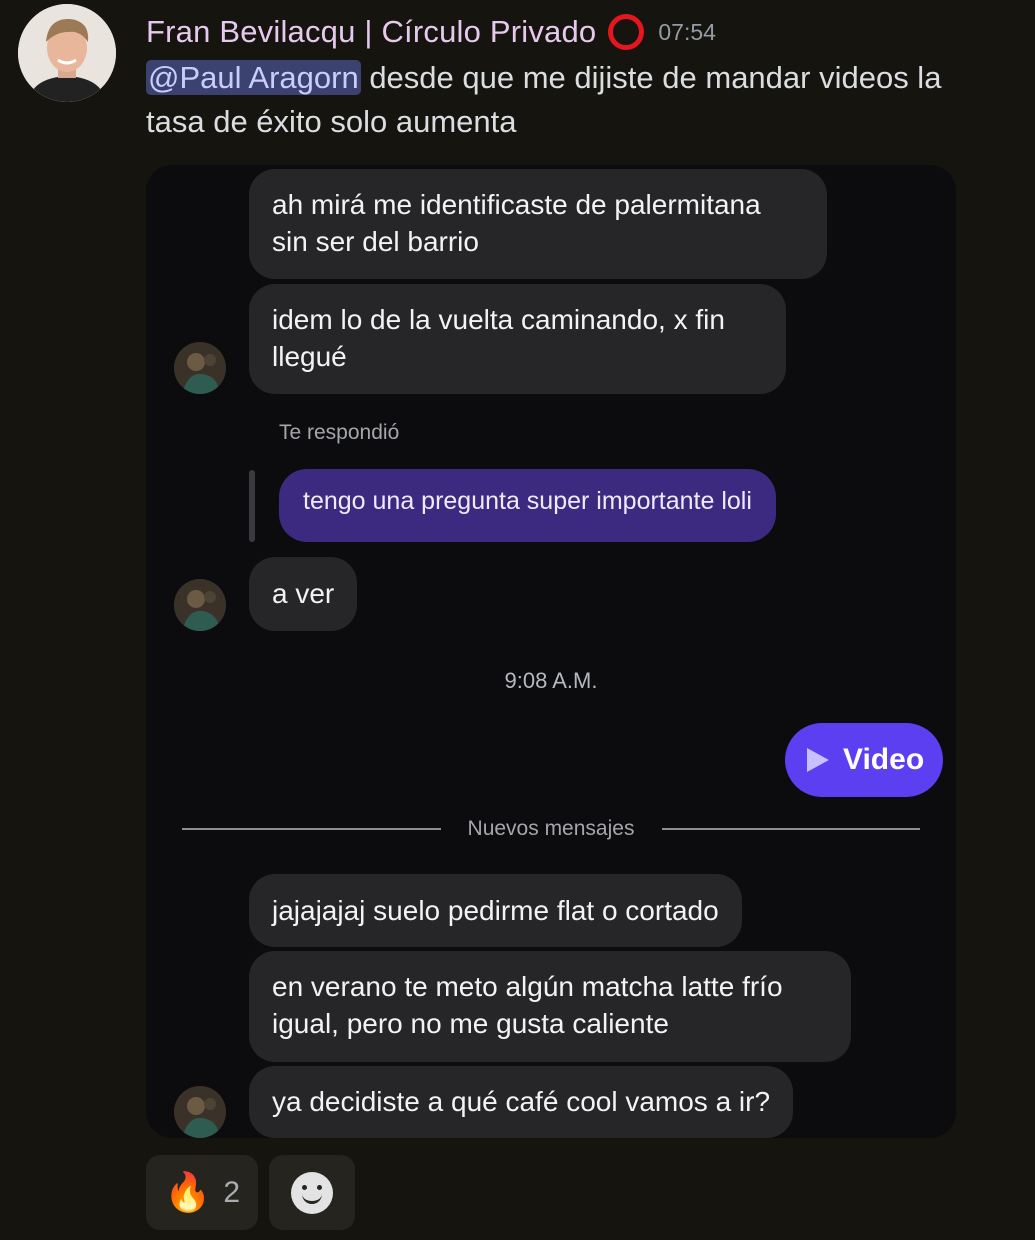 Image resolution: width=1035 pixels, height=1240 pixels. I want to click on chat-bubble: jajajajaj suelo pedirme flat o cortado, so click(495, 910).